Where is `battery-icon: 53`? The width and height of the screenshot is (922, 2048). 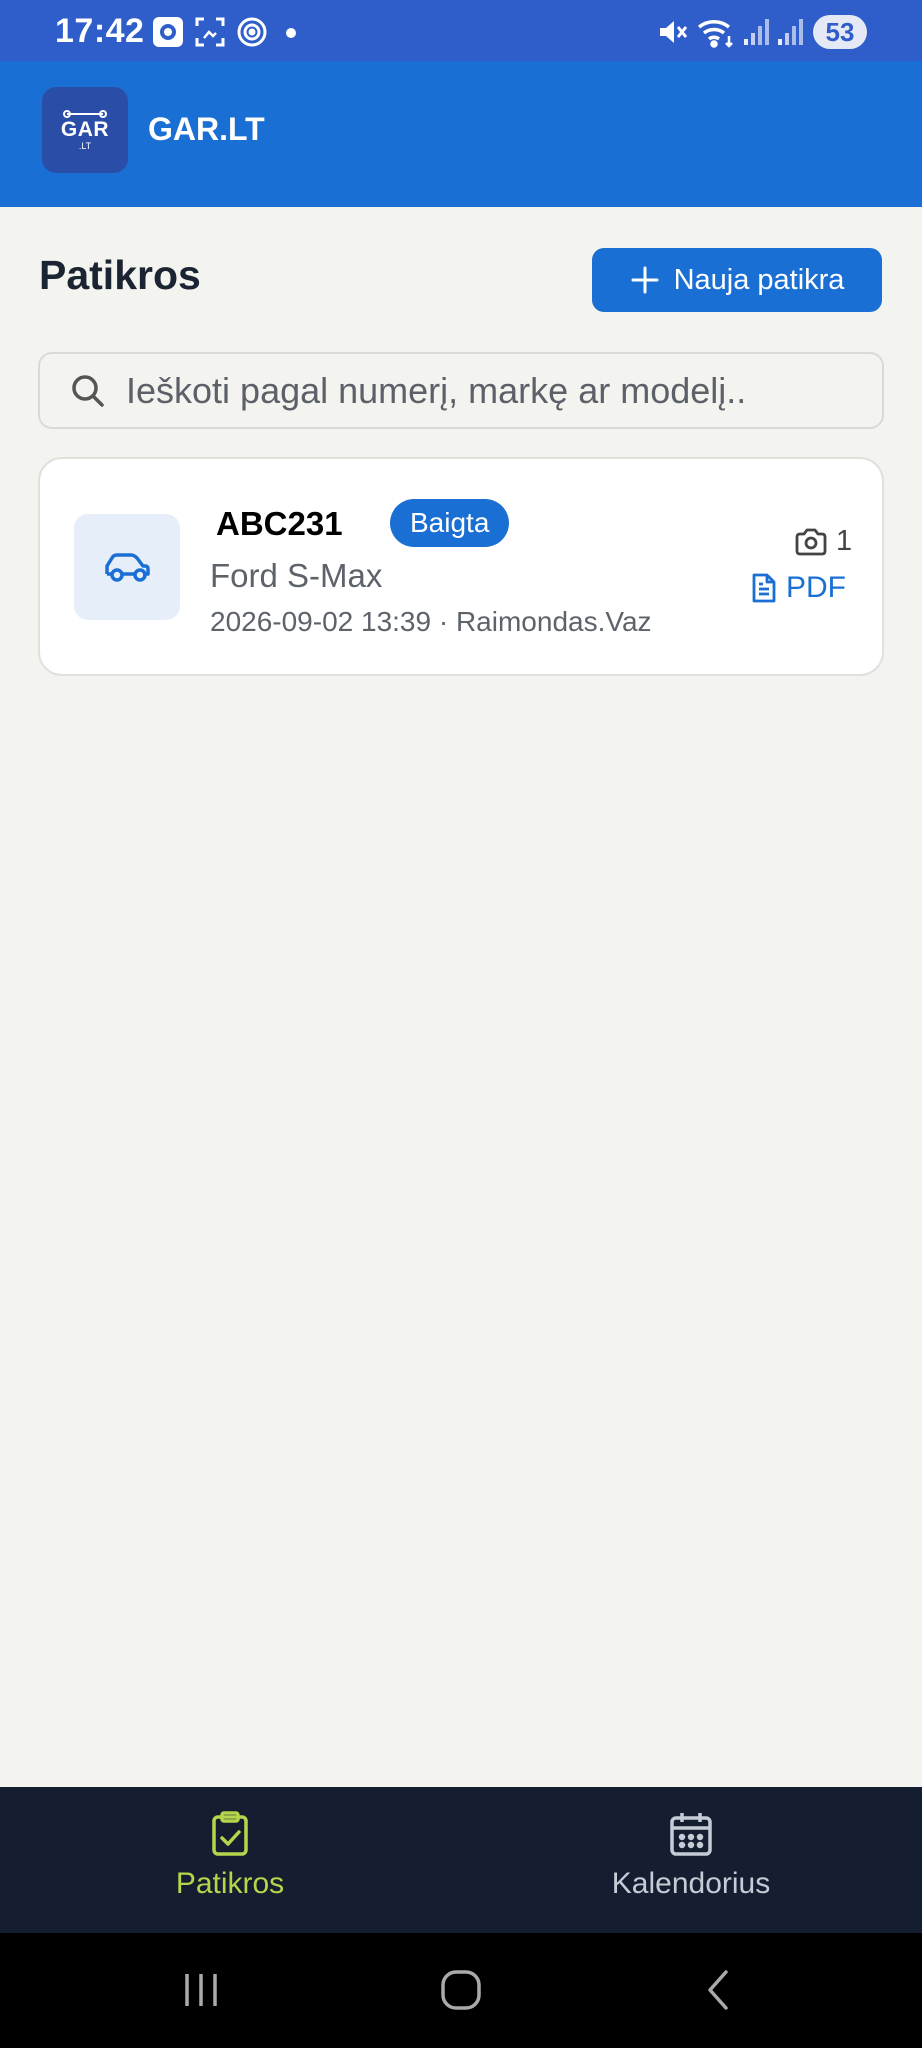 battery-icon: 53 is located at coordinates (840, 32).